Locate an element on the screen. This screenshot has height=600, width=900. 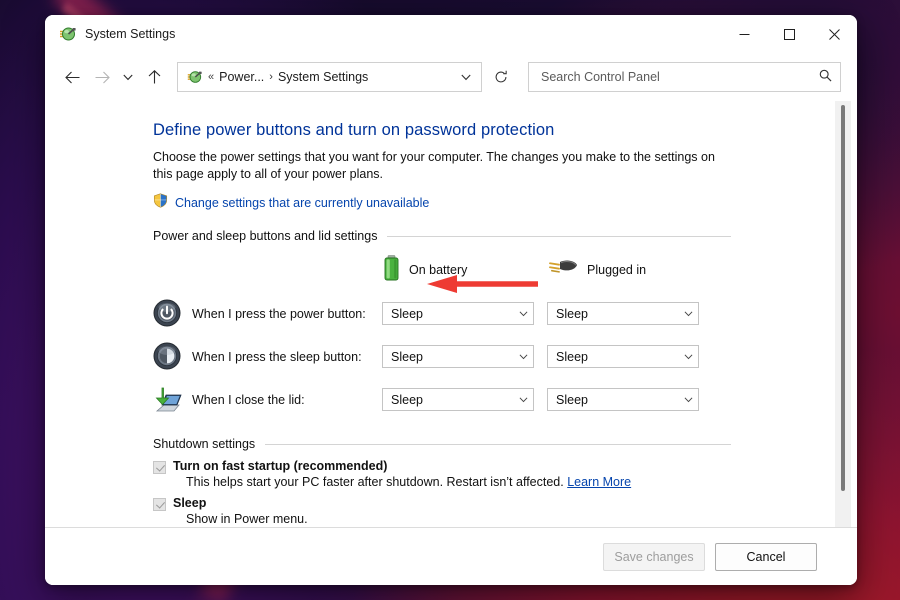
save-changes-button: Save changes is located at coordinates (654, 556).